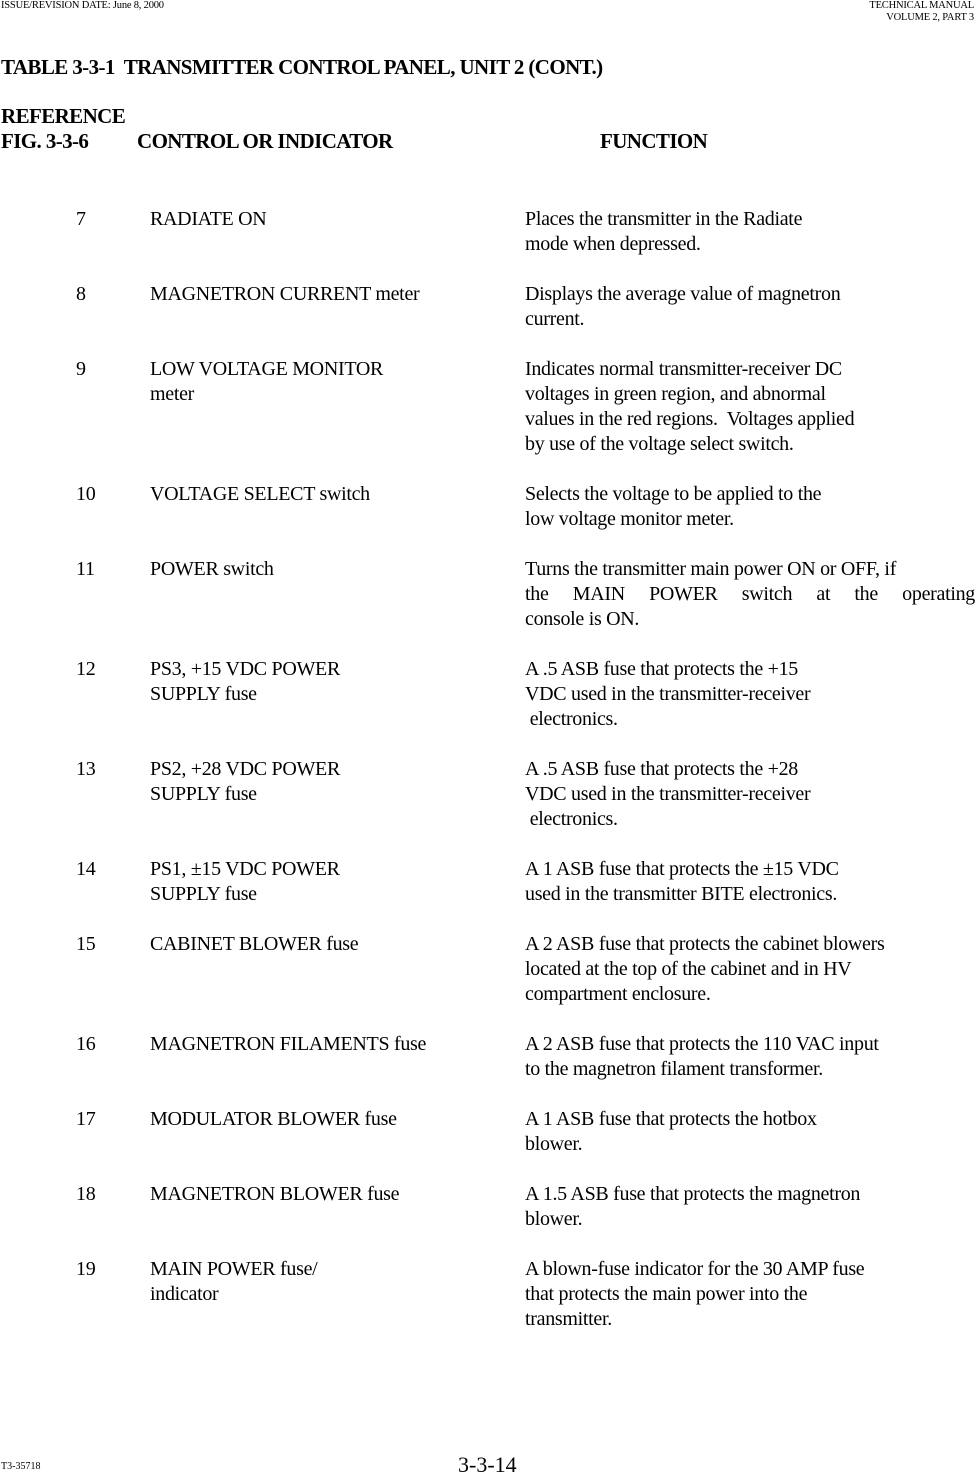  Describe the element at coordinates (675, 394) in the screenshot. I see `function-text-line: voltages in green region, and abnormal` at that location.